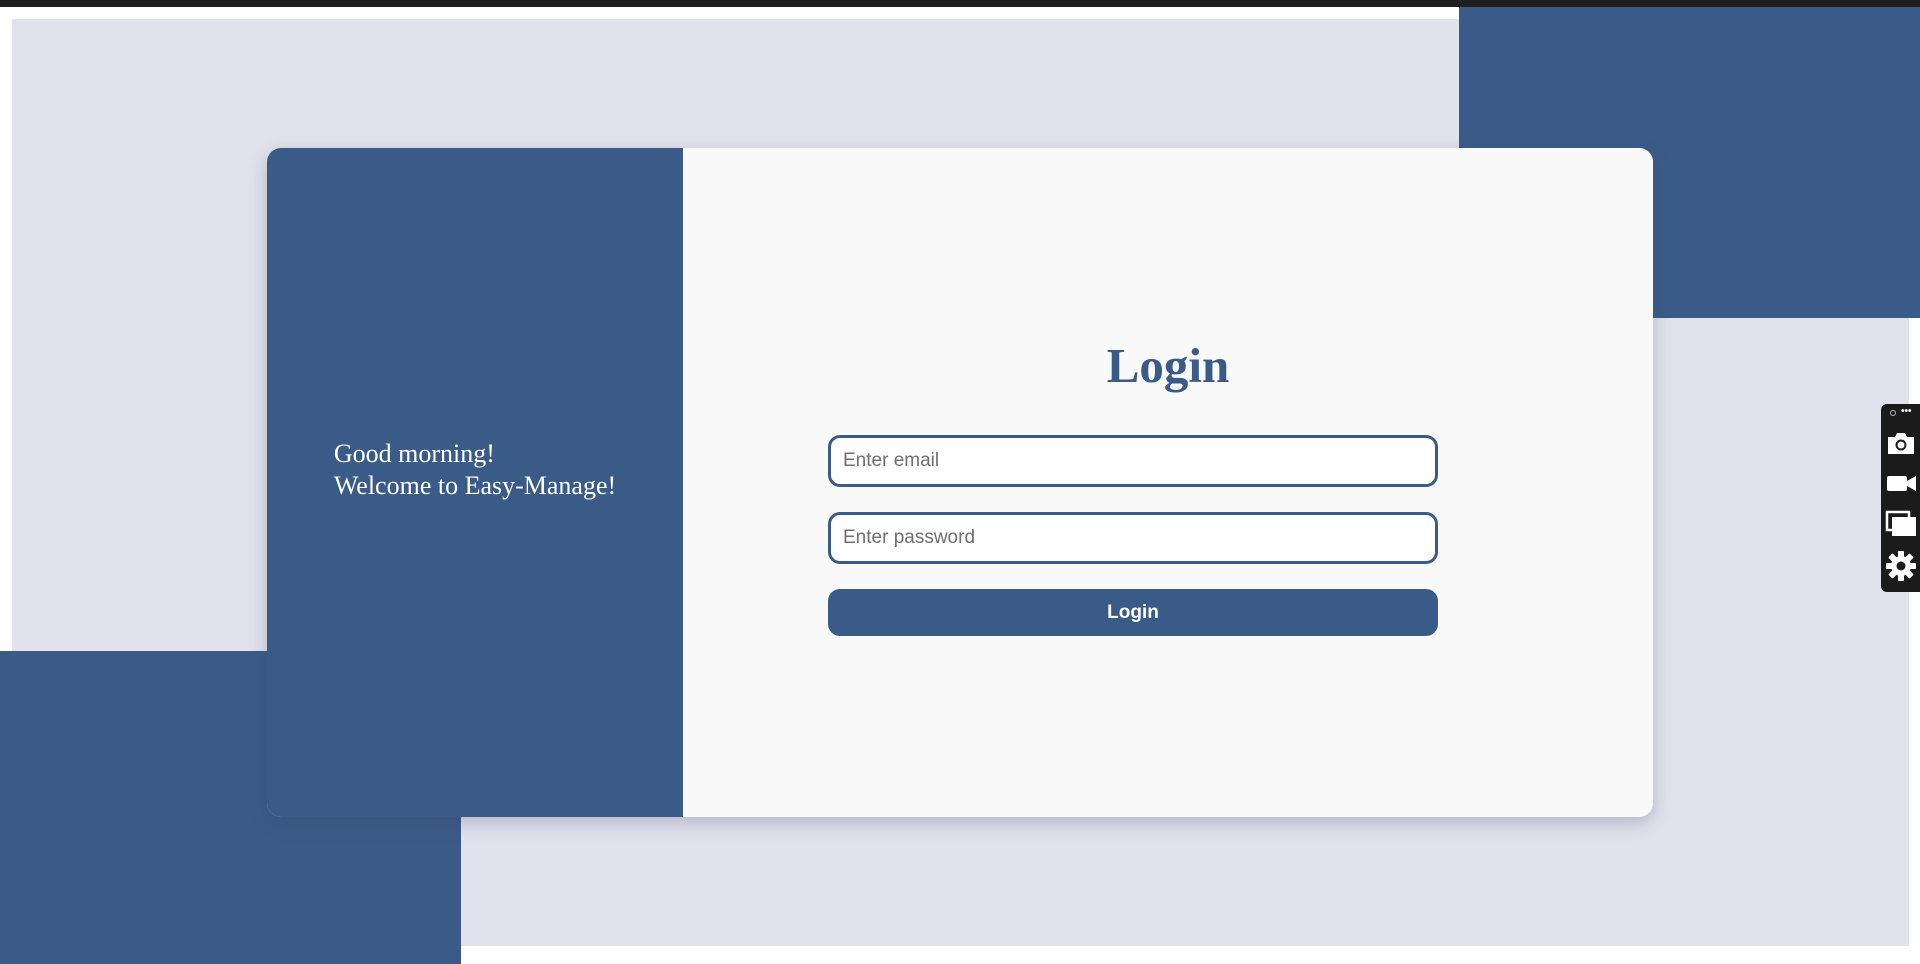  I want to click on gear-icon, so click(1901, 566).